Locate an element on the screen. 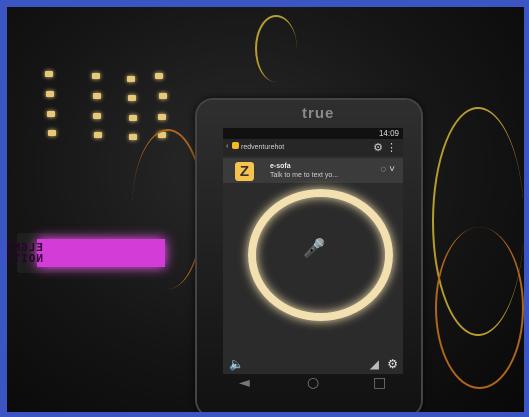  nav-back: ◄ is located at coordinates (244, 383).